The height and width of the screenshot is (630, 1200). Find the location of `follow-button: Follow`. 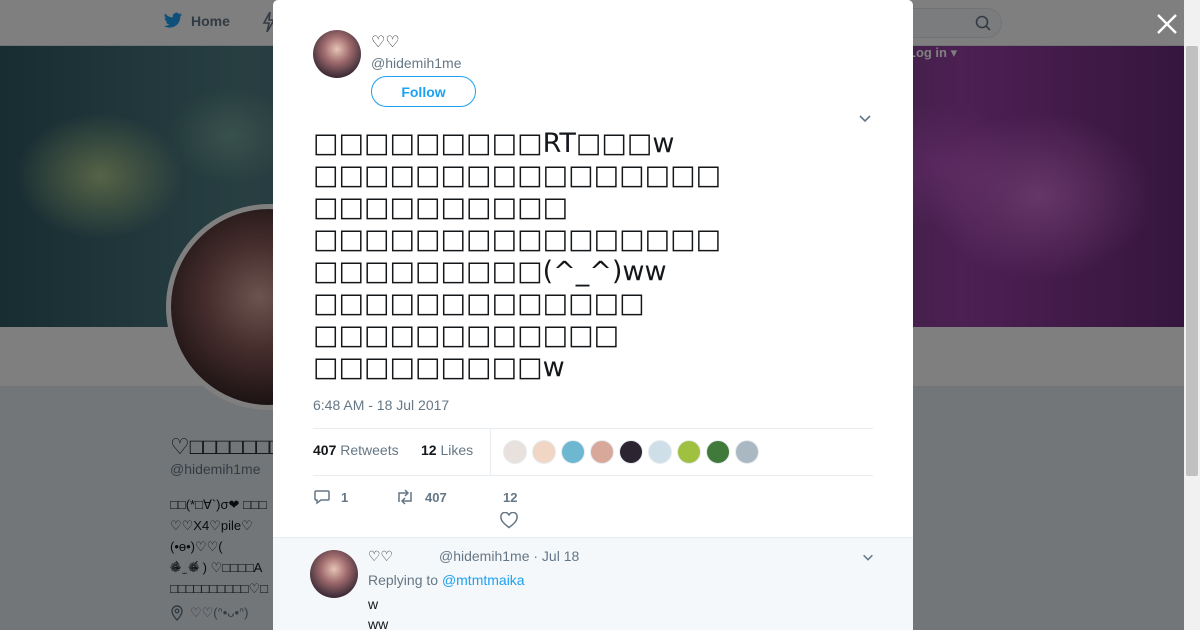

follow-button: Follow is located at coordinates (423, 91).